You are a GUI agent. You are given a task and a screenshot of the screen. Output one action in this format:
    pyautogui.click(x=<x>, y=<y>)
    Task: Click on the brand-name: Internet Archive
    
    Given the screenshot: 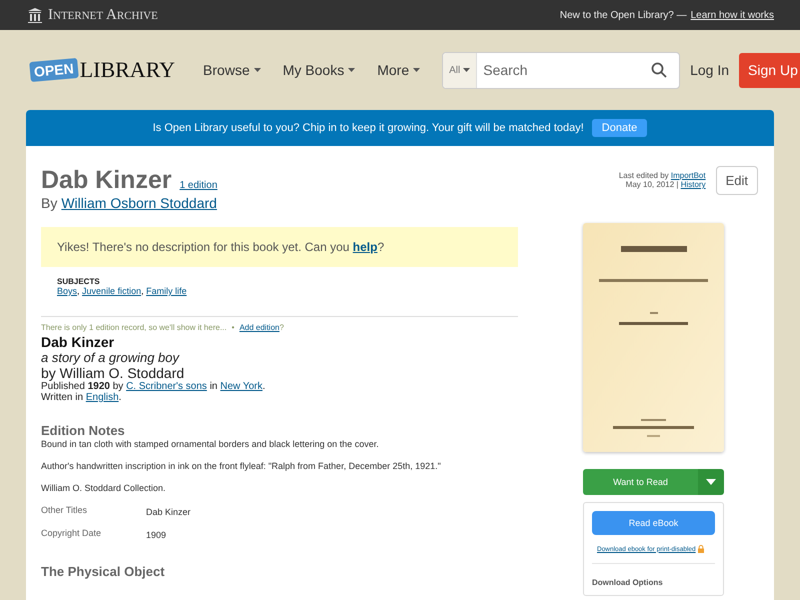 What is the action you would take?
    pyautogui.click(x=103, y=15)
    